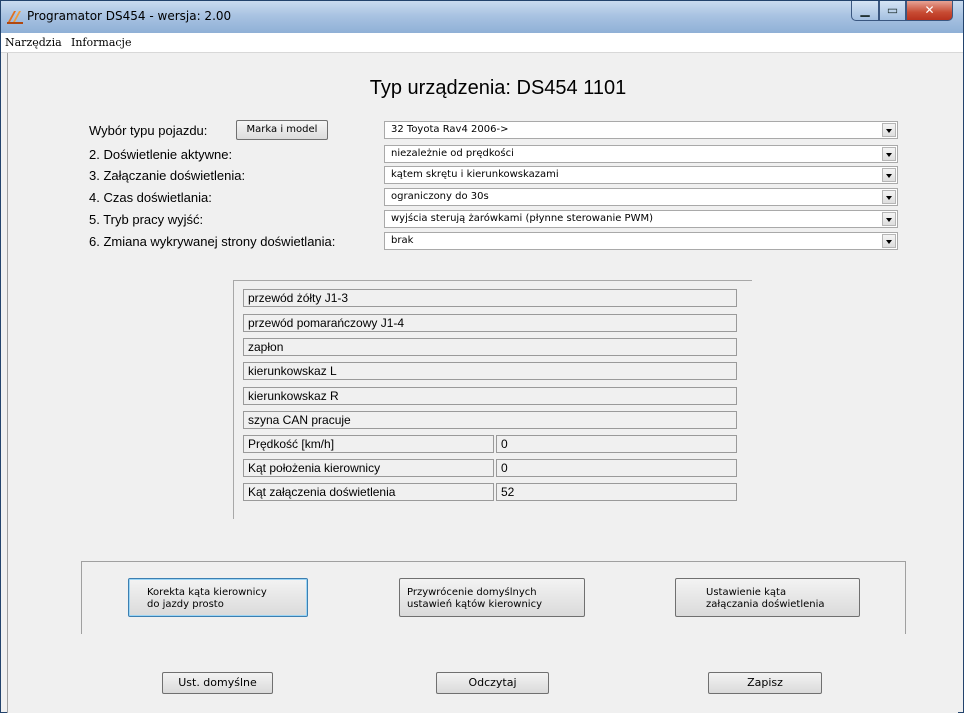 The image size is (964, 713). What do you see at coordinates (508, 492) in the screenshot?
I see `trigger-angle-value: 52` at bounding box center [508, 492].